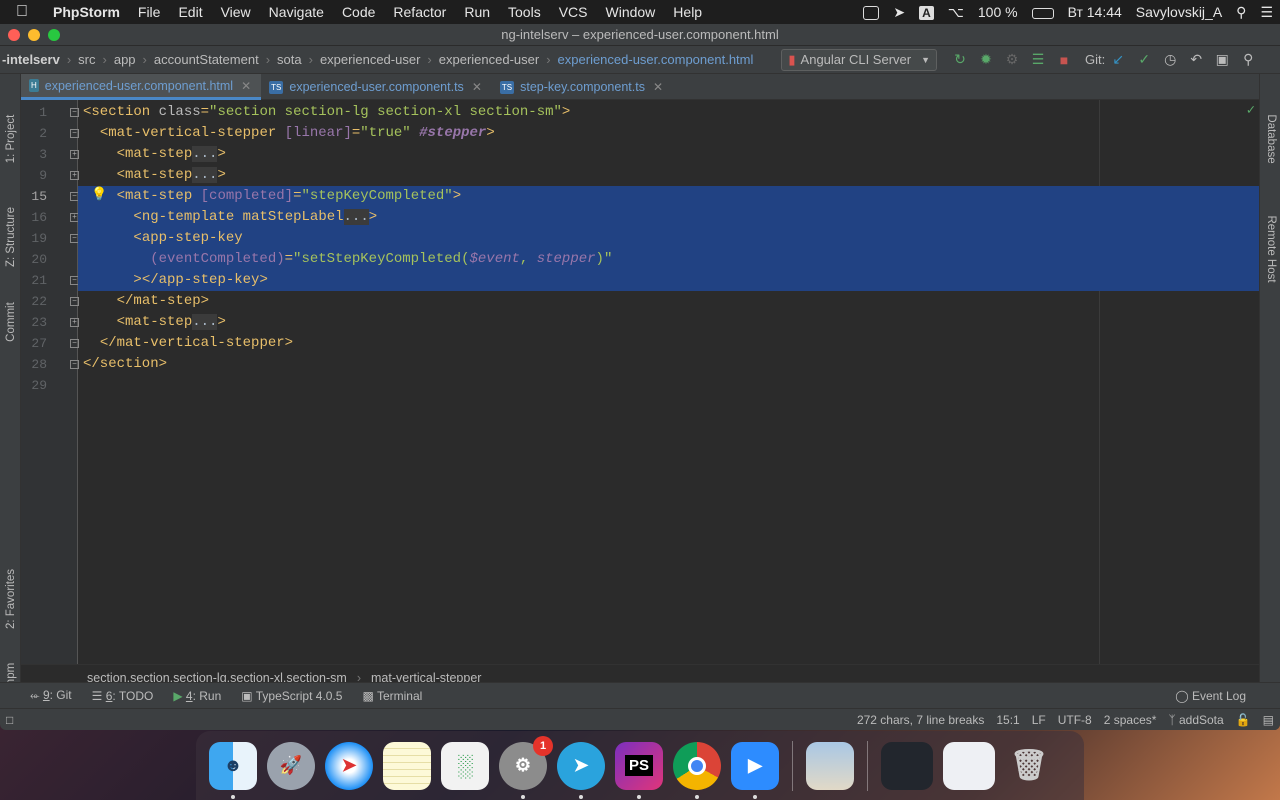  What do you see at coordinates (34, 196) in the screenshot?
I see `line-number: 15` at bounding box center [34, 196].